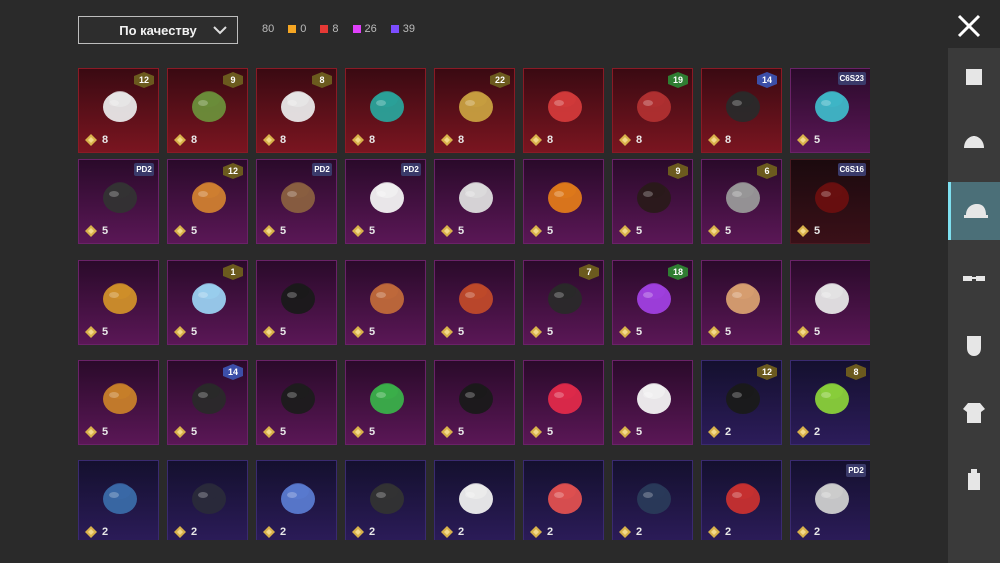 The height and width of the screenshot is (563, 1000). What do you see at coordinates (209, 298) in the screenshot?
I see `hair-blue-icon` at bounding box center [209, 298].